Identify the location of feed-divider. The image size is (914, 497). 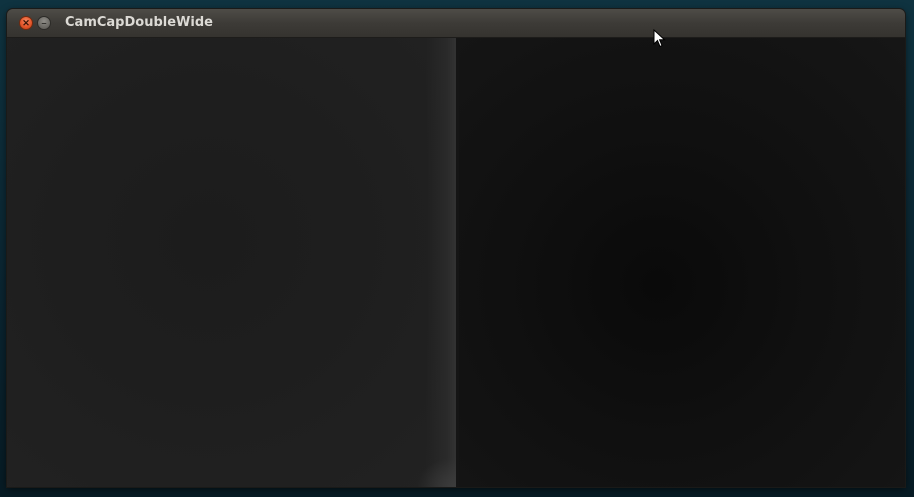
(457, 262).